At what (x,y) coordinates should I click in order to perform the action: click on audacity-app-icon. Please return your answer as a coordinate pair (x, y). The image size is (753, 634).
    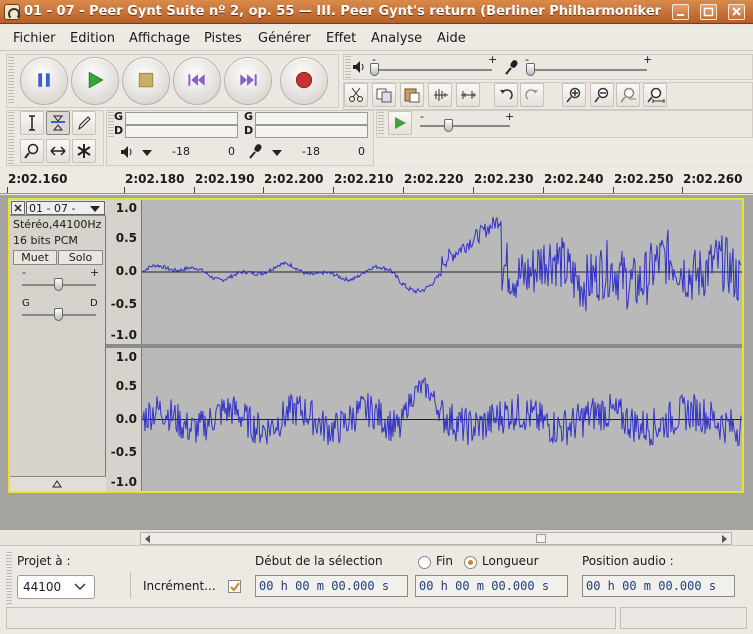
    Looking at the image, I should click on (12, 12).